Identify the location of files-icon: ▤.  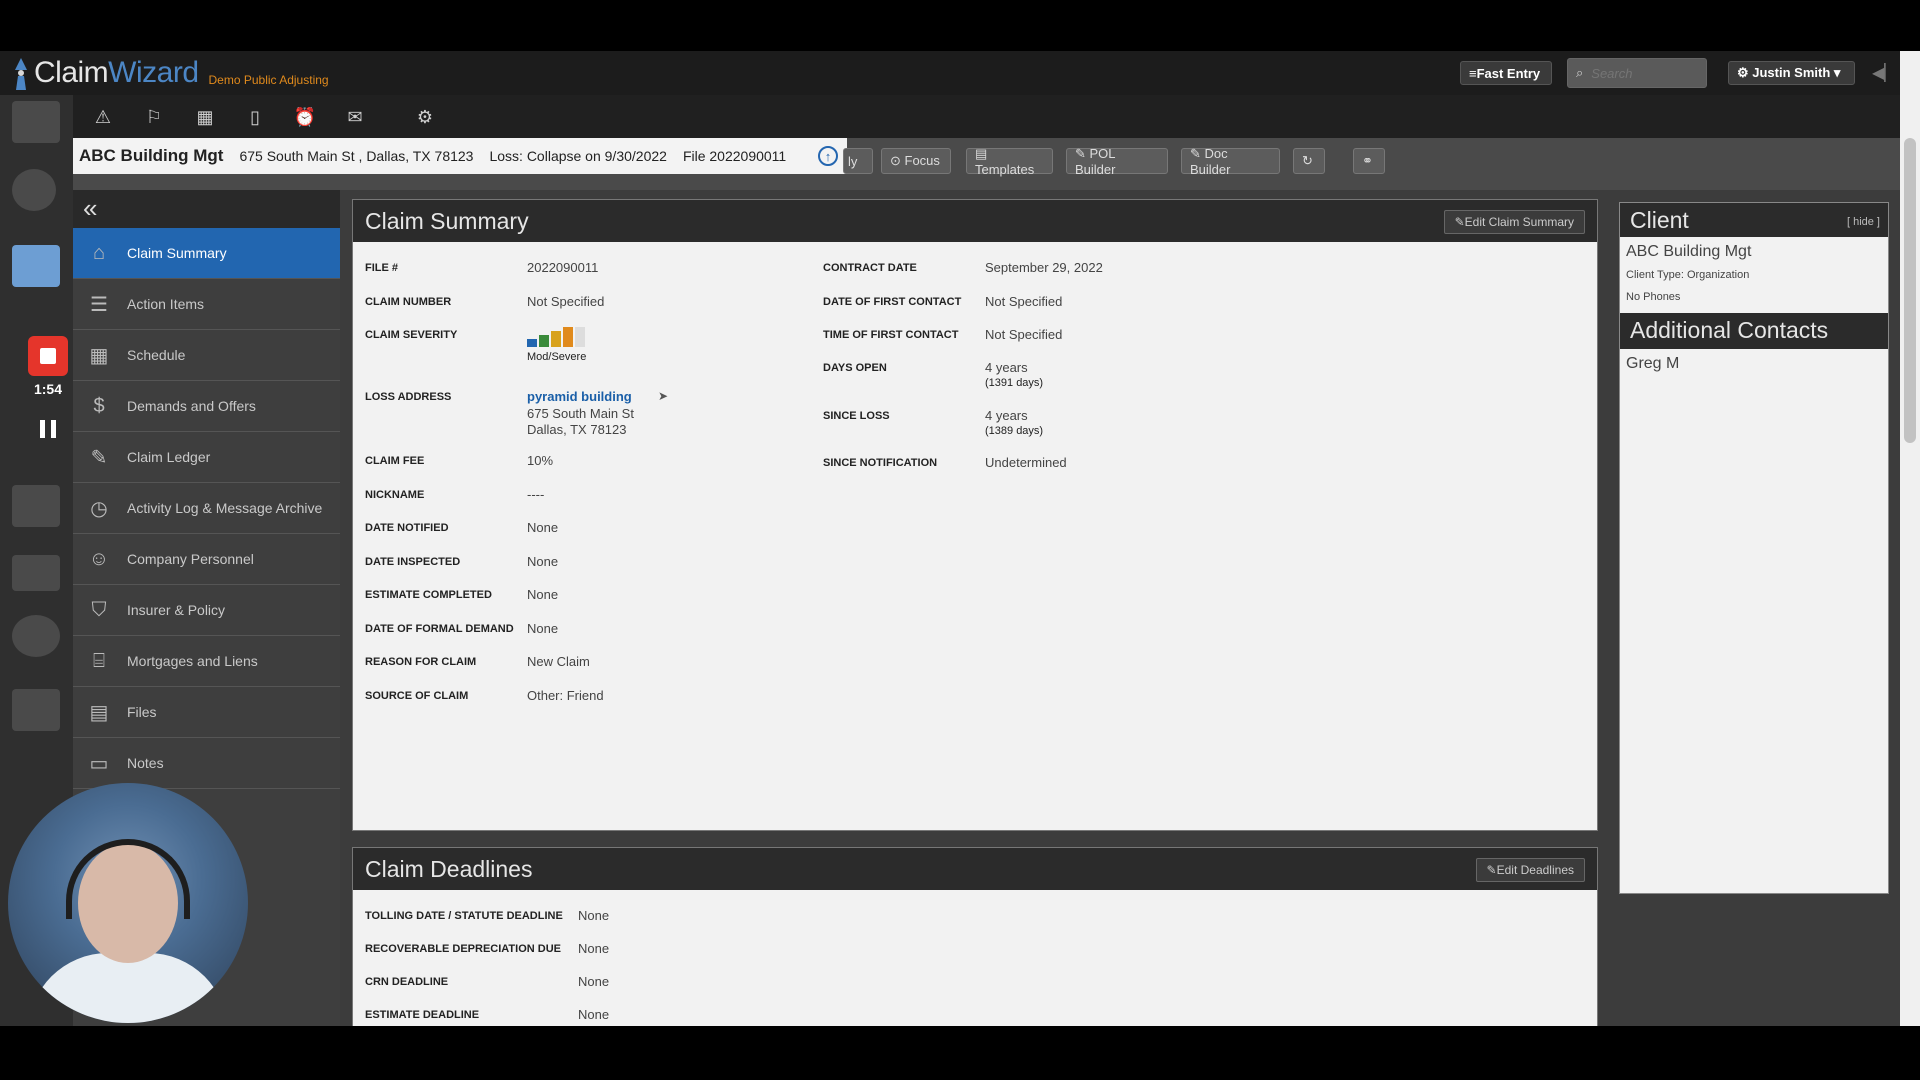
(99, 712).